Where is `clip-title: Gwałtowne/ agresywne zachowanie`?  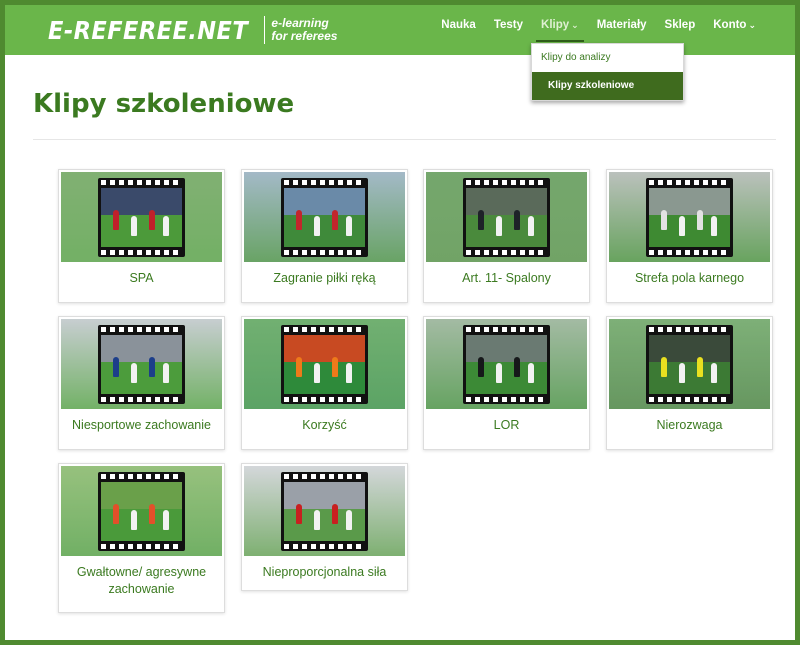
clip-title: Gwałtowne/ agresywne zachowanie is located at coordinates (141, 580).